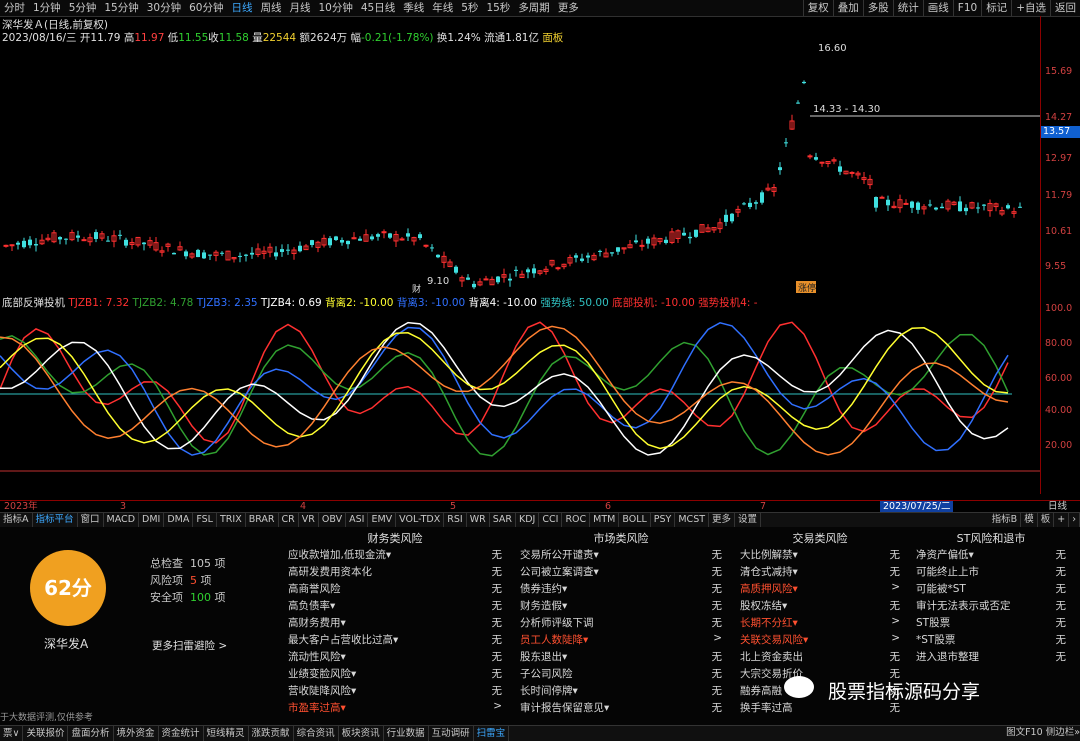 This screenshot has height=741, width=1080. Describe the element at coordinates (498, 8) in the screenshot. I see `period-tab: 15秒` at that location.